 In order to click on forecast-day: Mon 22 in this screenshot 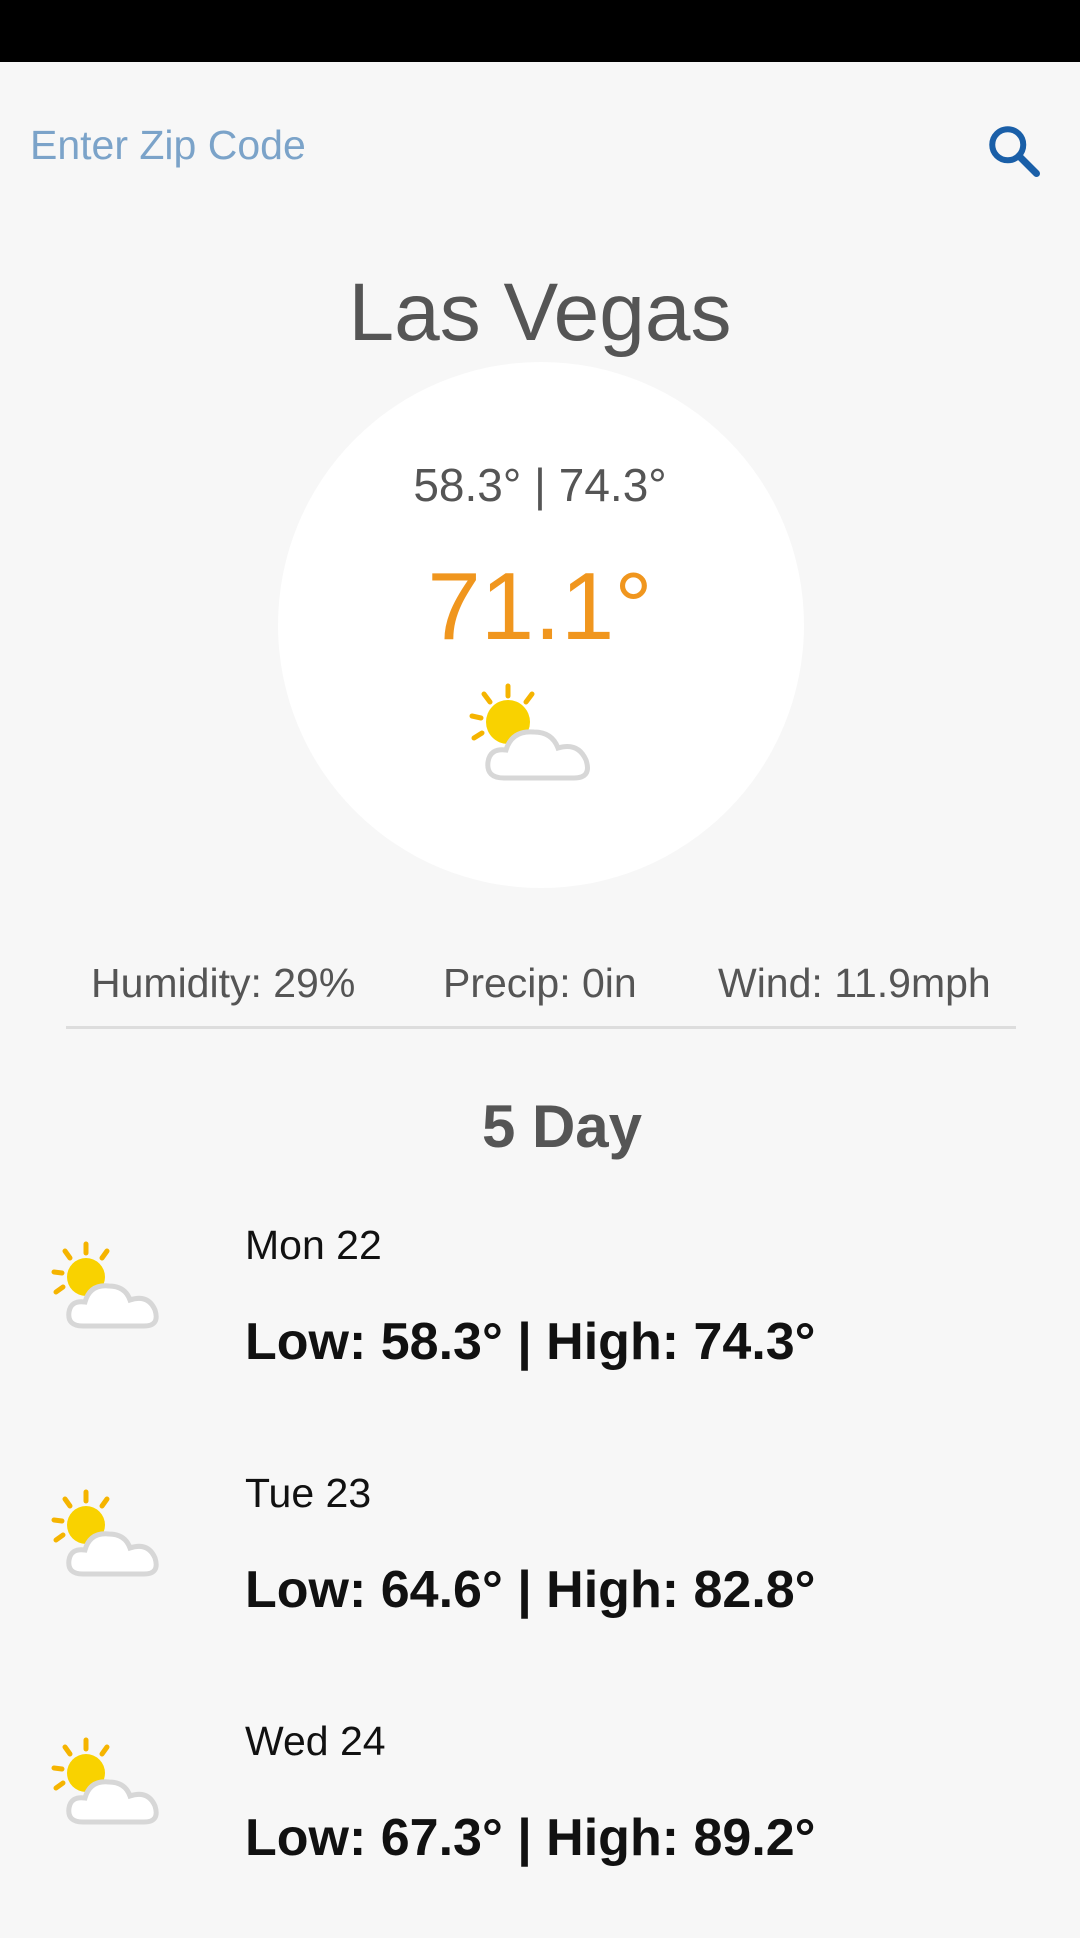, I will do `click(313, 1245)`.